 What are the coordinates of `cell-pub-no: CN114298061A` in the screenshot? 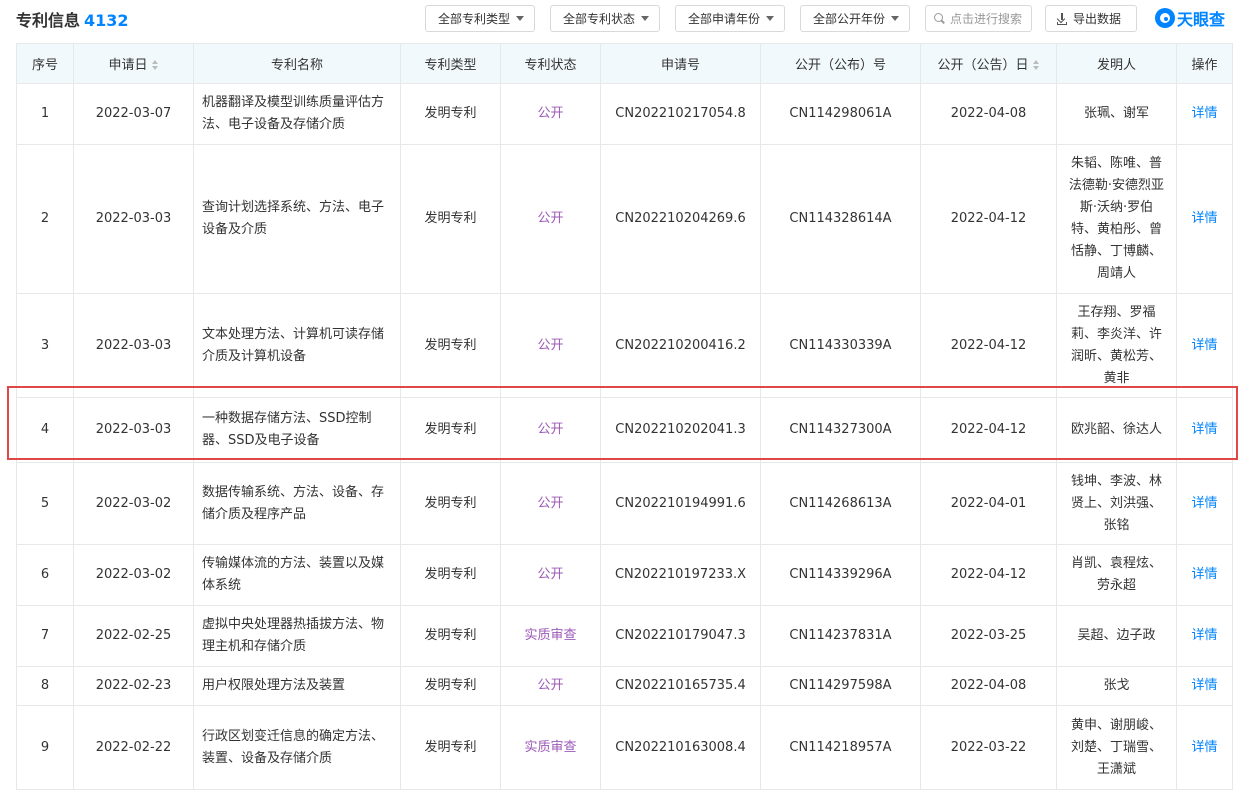 It's located at (840, 114).